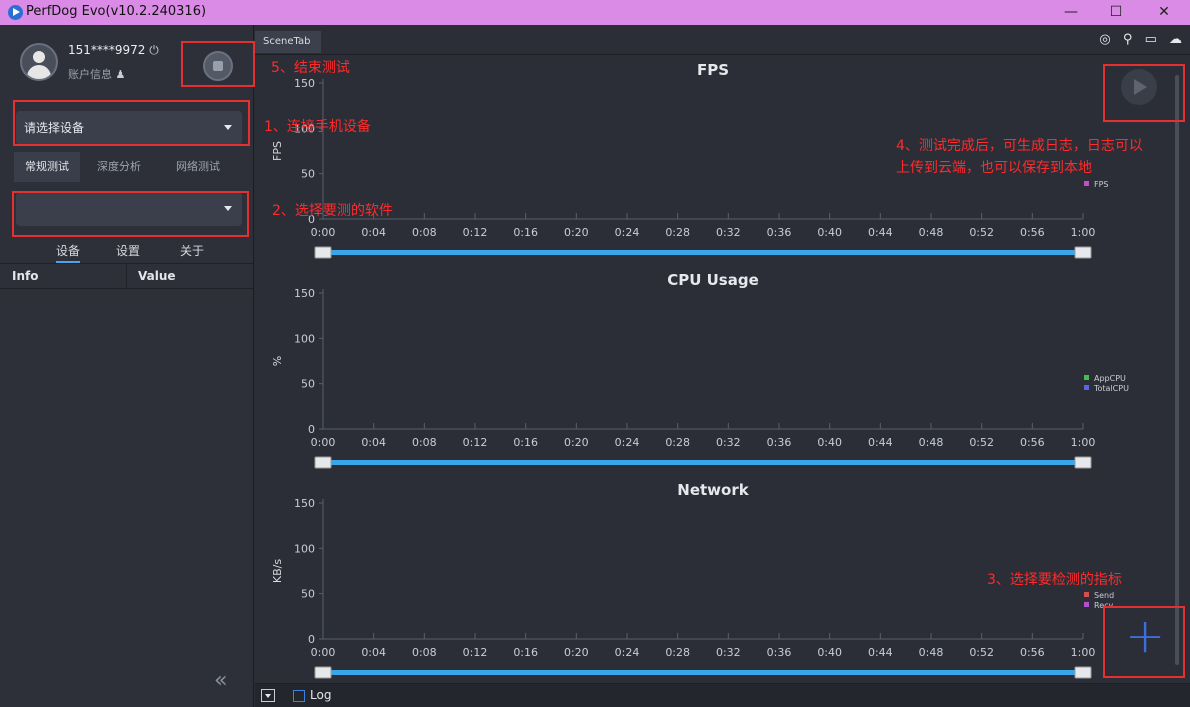 The width and height of the screenshot is (1190, 707). I want to click on pin-icon: ⚲, so click(1128, 39).